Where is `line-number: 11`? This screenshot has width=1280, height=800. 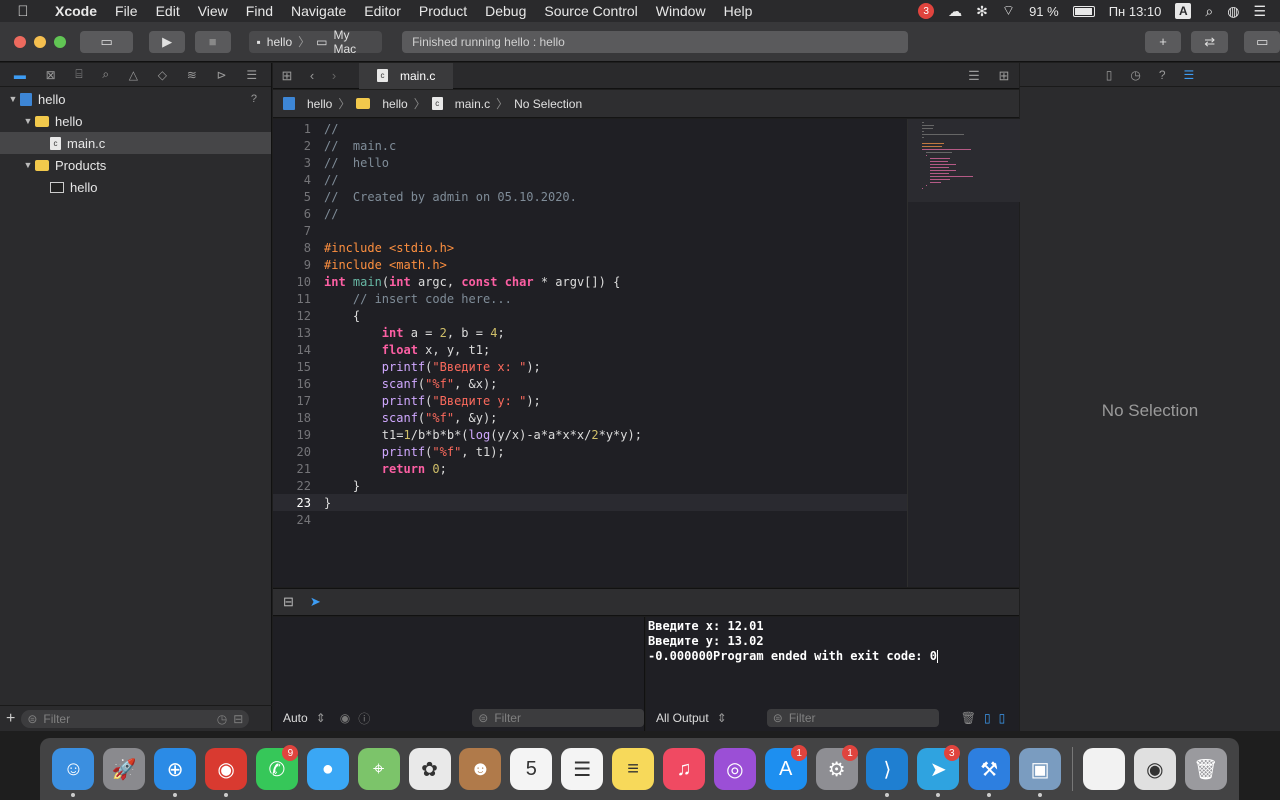 line-number: 11 is located at coordinates (292, 299).